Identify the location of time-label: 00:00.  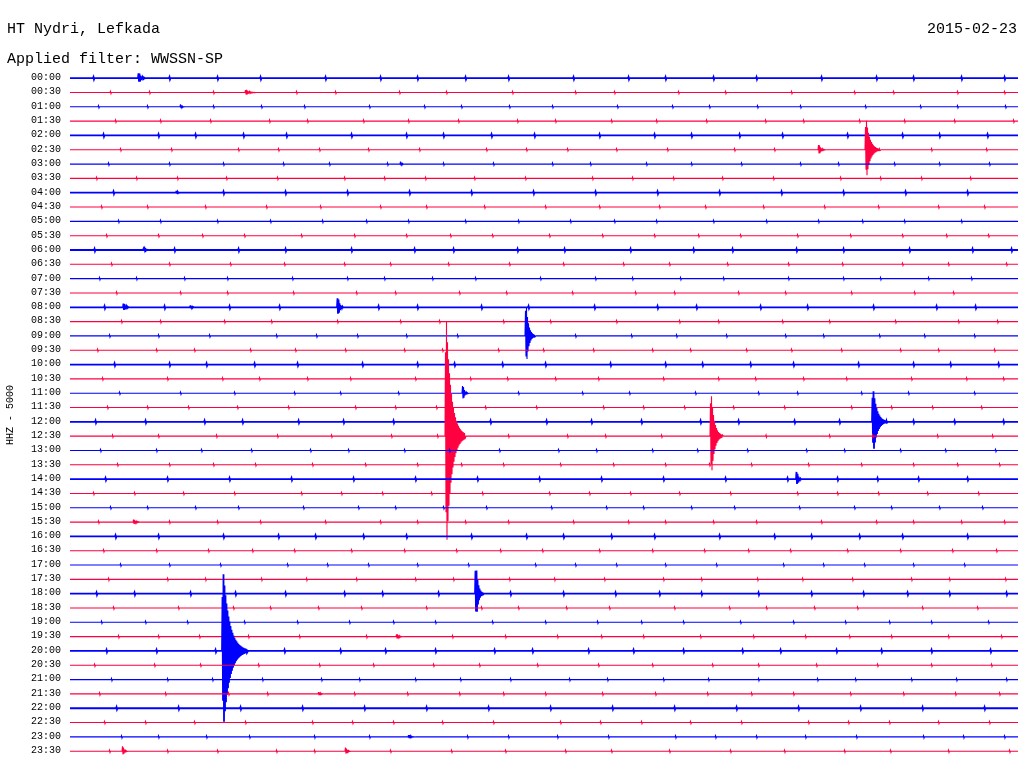
(46, 78).